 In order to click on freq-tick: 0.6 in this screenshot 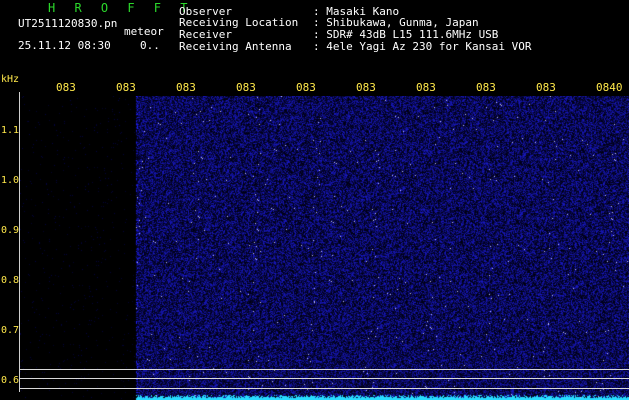, I will do `click(10, 380)`.